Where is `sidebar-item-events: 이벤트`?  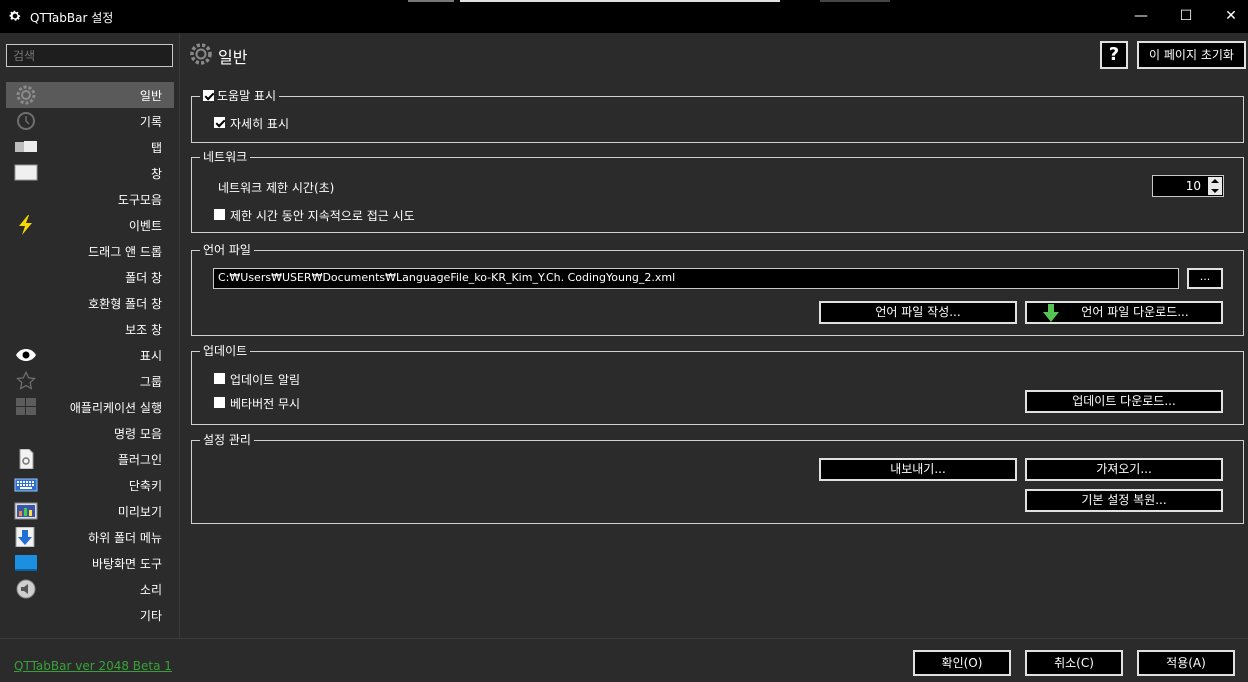 sidebar-item-events: 이벤트 is located at coordinates (90, 225).